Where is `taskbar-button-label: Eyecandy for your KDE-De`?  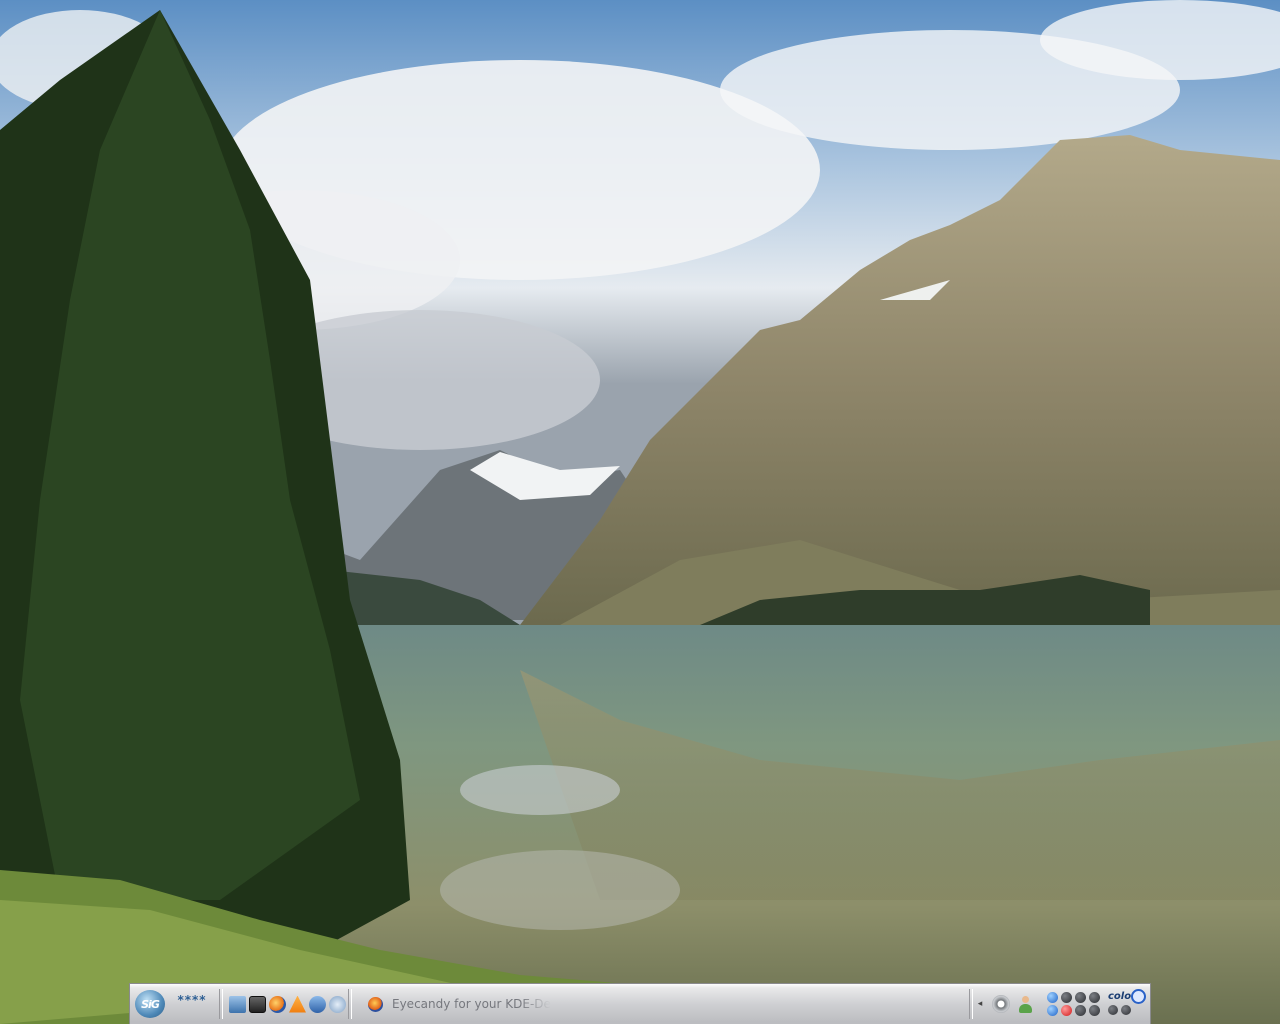 taskbar-button-label: Eyecandy for your KDE-De is located at coordinates (471, 1004).